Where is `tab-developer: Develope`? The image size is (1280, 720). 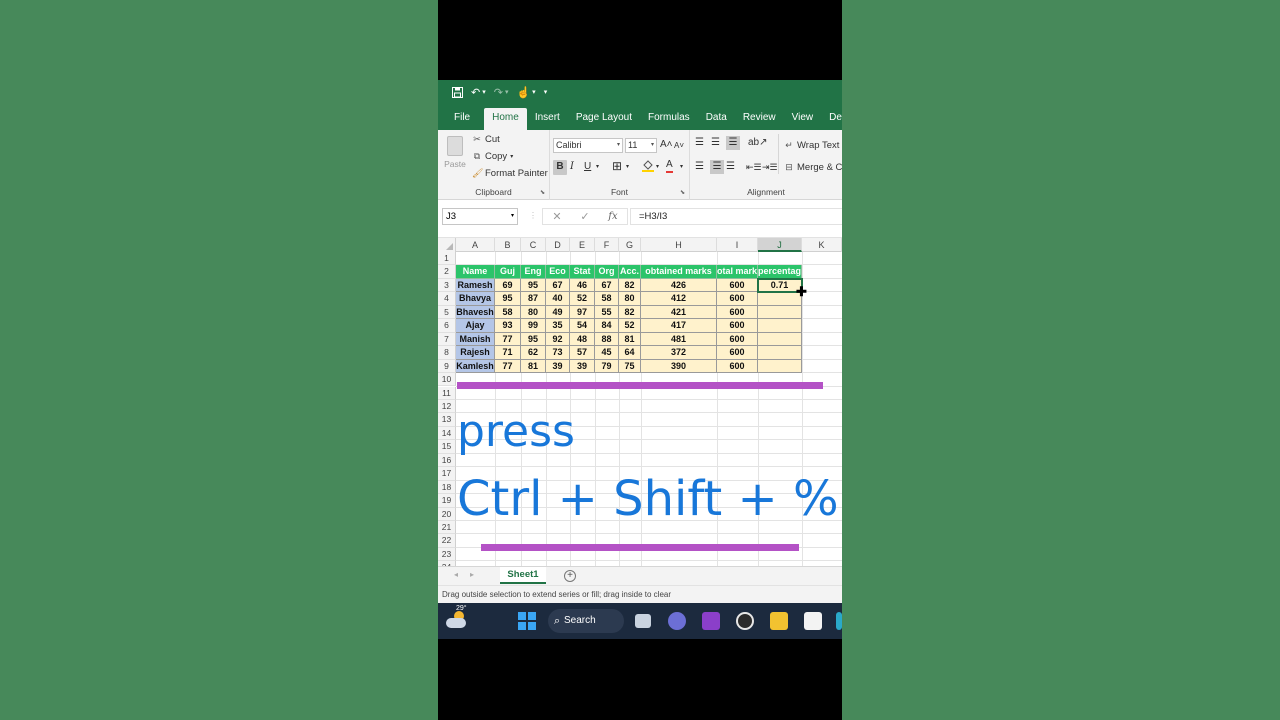
tab-developer: Develope is located at coordinates (831, 119).